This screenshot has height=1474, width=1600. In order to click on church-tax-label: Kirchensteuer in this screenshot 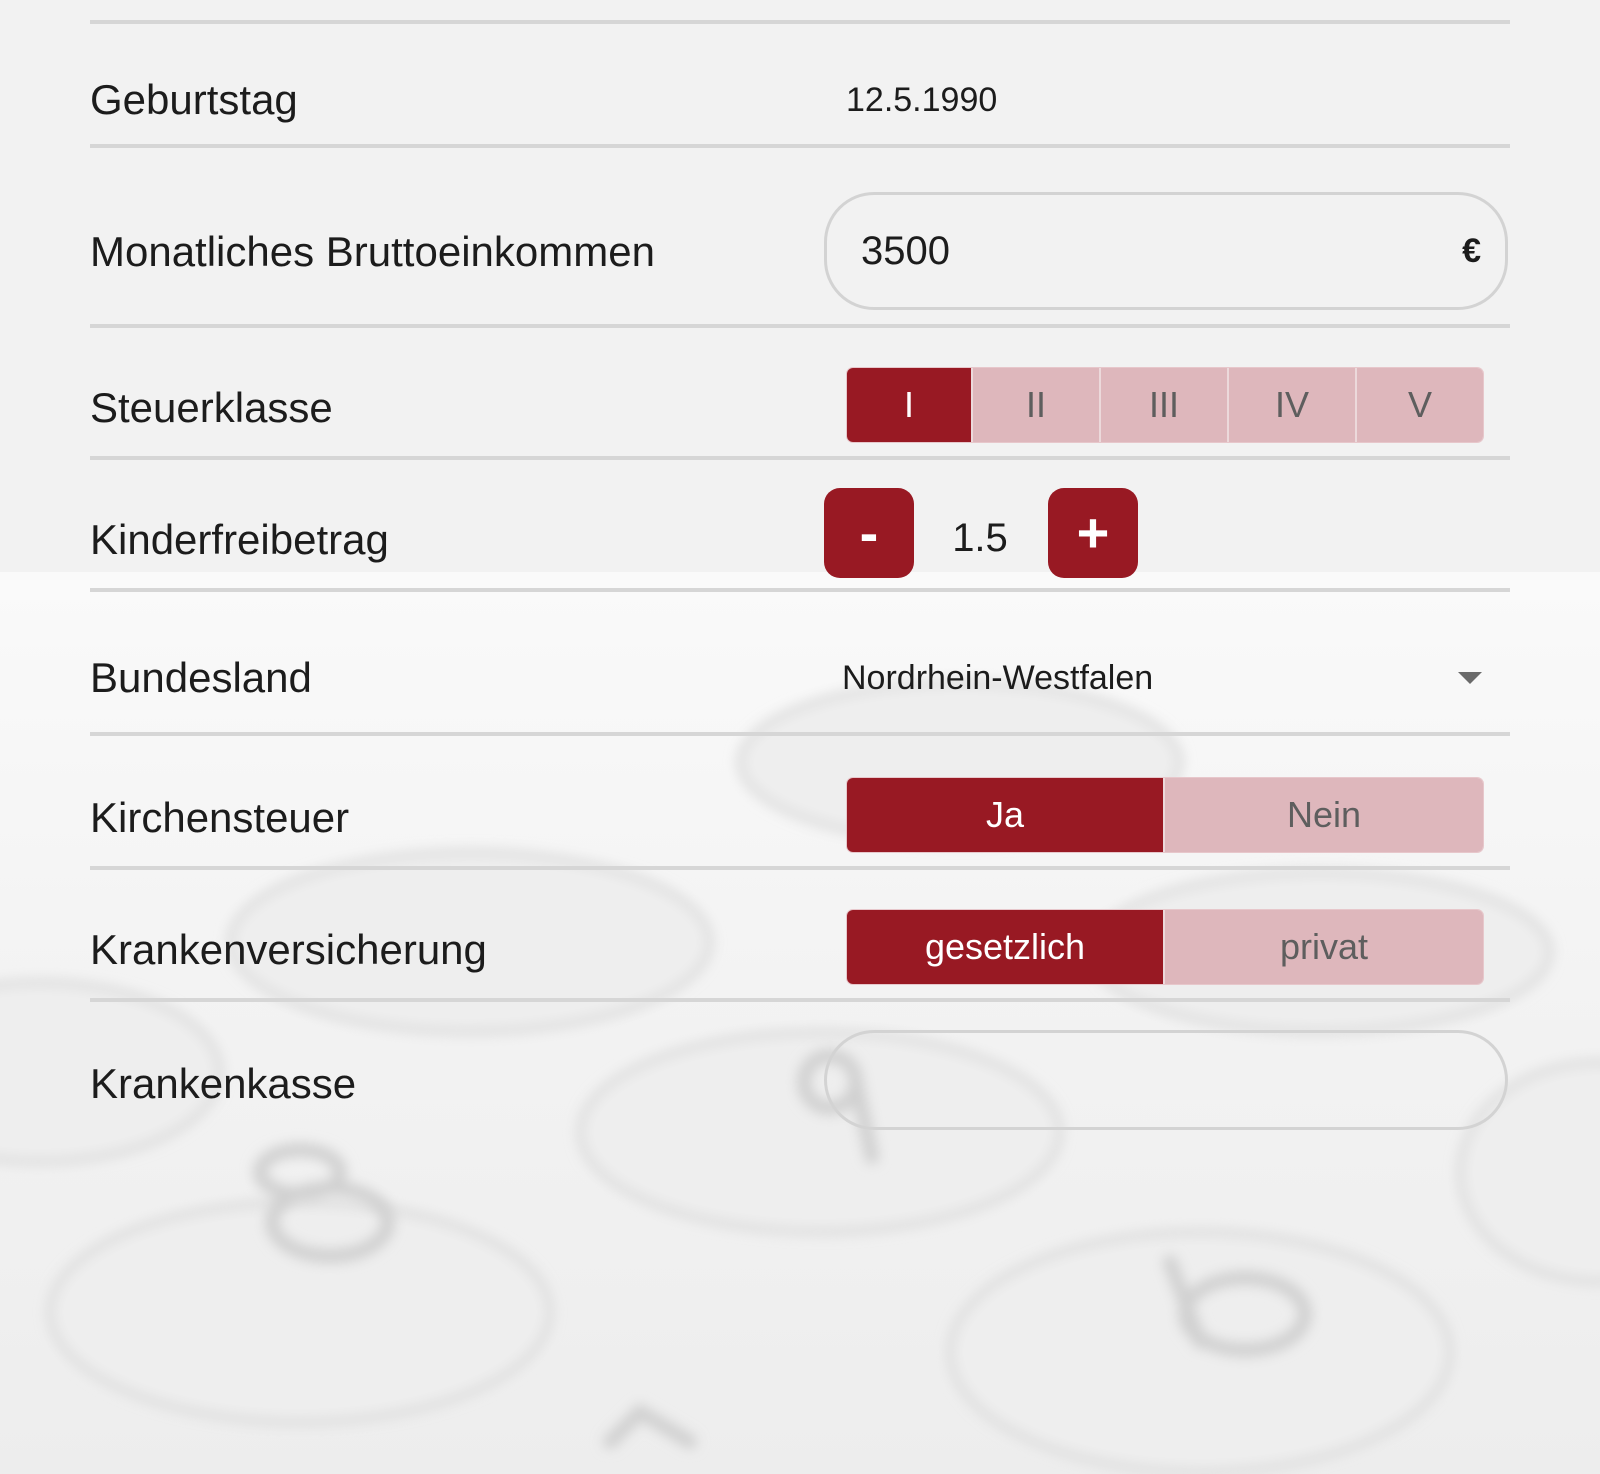, I will do `click(220, 817)`.